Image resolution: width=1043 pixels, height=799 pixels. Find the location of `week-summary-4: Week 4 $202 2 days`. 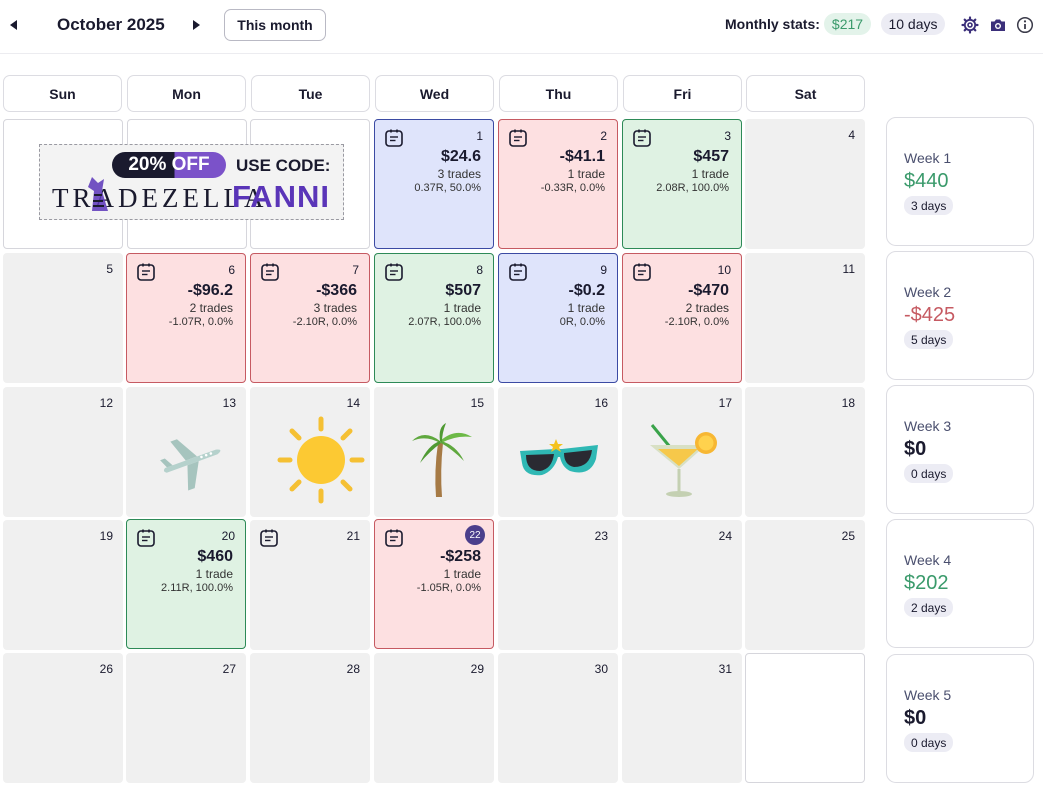

week-summary-4: Week 4 $202 2 days is located at coordinates (960, 583).